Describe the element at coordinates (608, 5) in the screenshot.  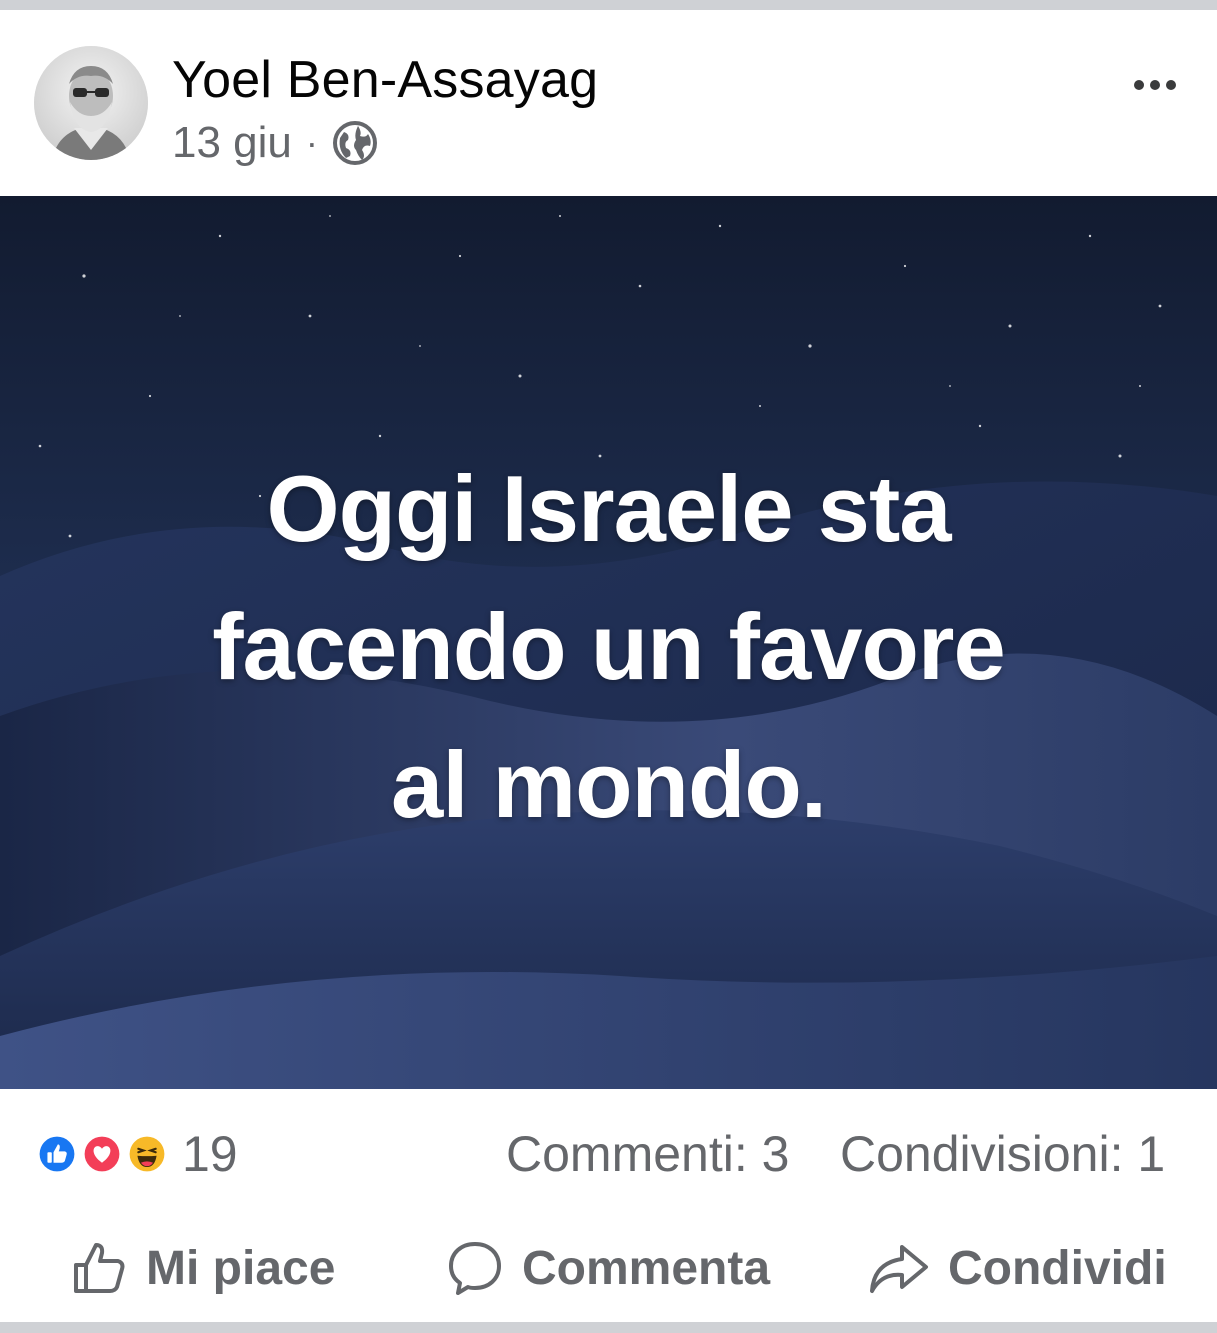
I see `top-divider` at that location.